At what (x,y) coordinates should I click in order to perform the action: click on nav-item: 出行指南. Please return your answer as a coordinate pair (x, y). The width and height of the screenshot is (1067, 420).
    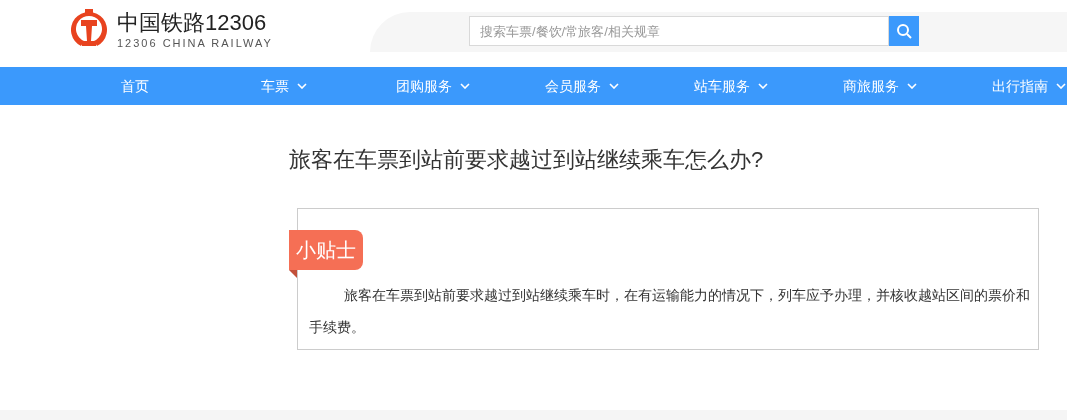
    Looking at the image, I should click on (1010, 86).